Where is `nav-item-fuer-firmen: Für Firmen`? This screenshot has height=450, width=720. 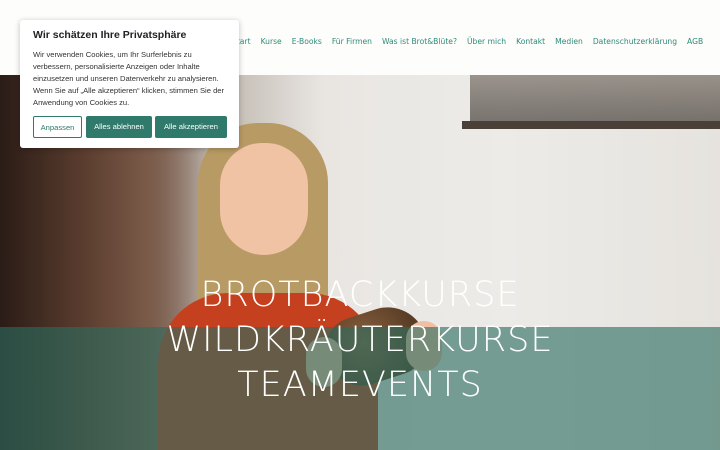 nav-item-fuer-firmen: Für Firmen is located at coordinates (352, 41).